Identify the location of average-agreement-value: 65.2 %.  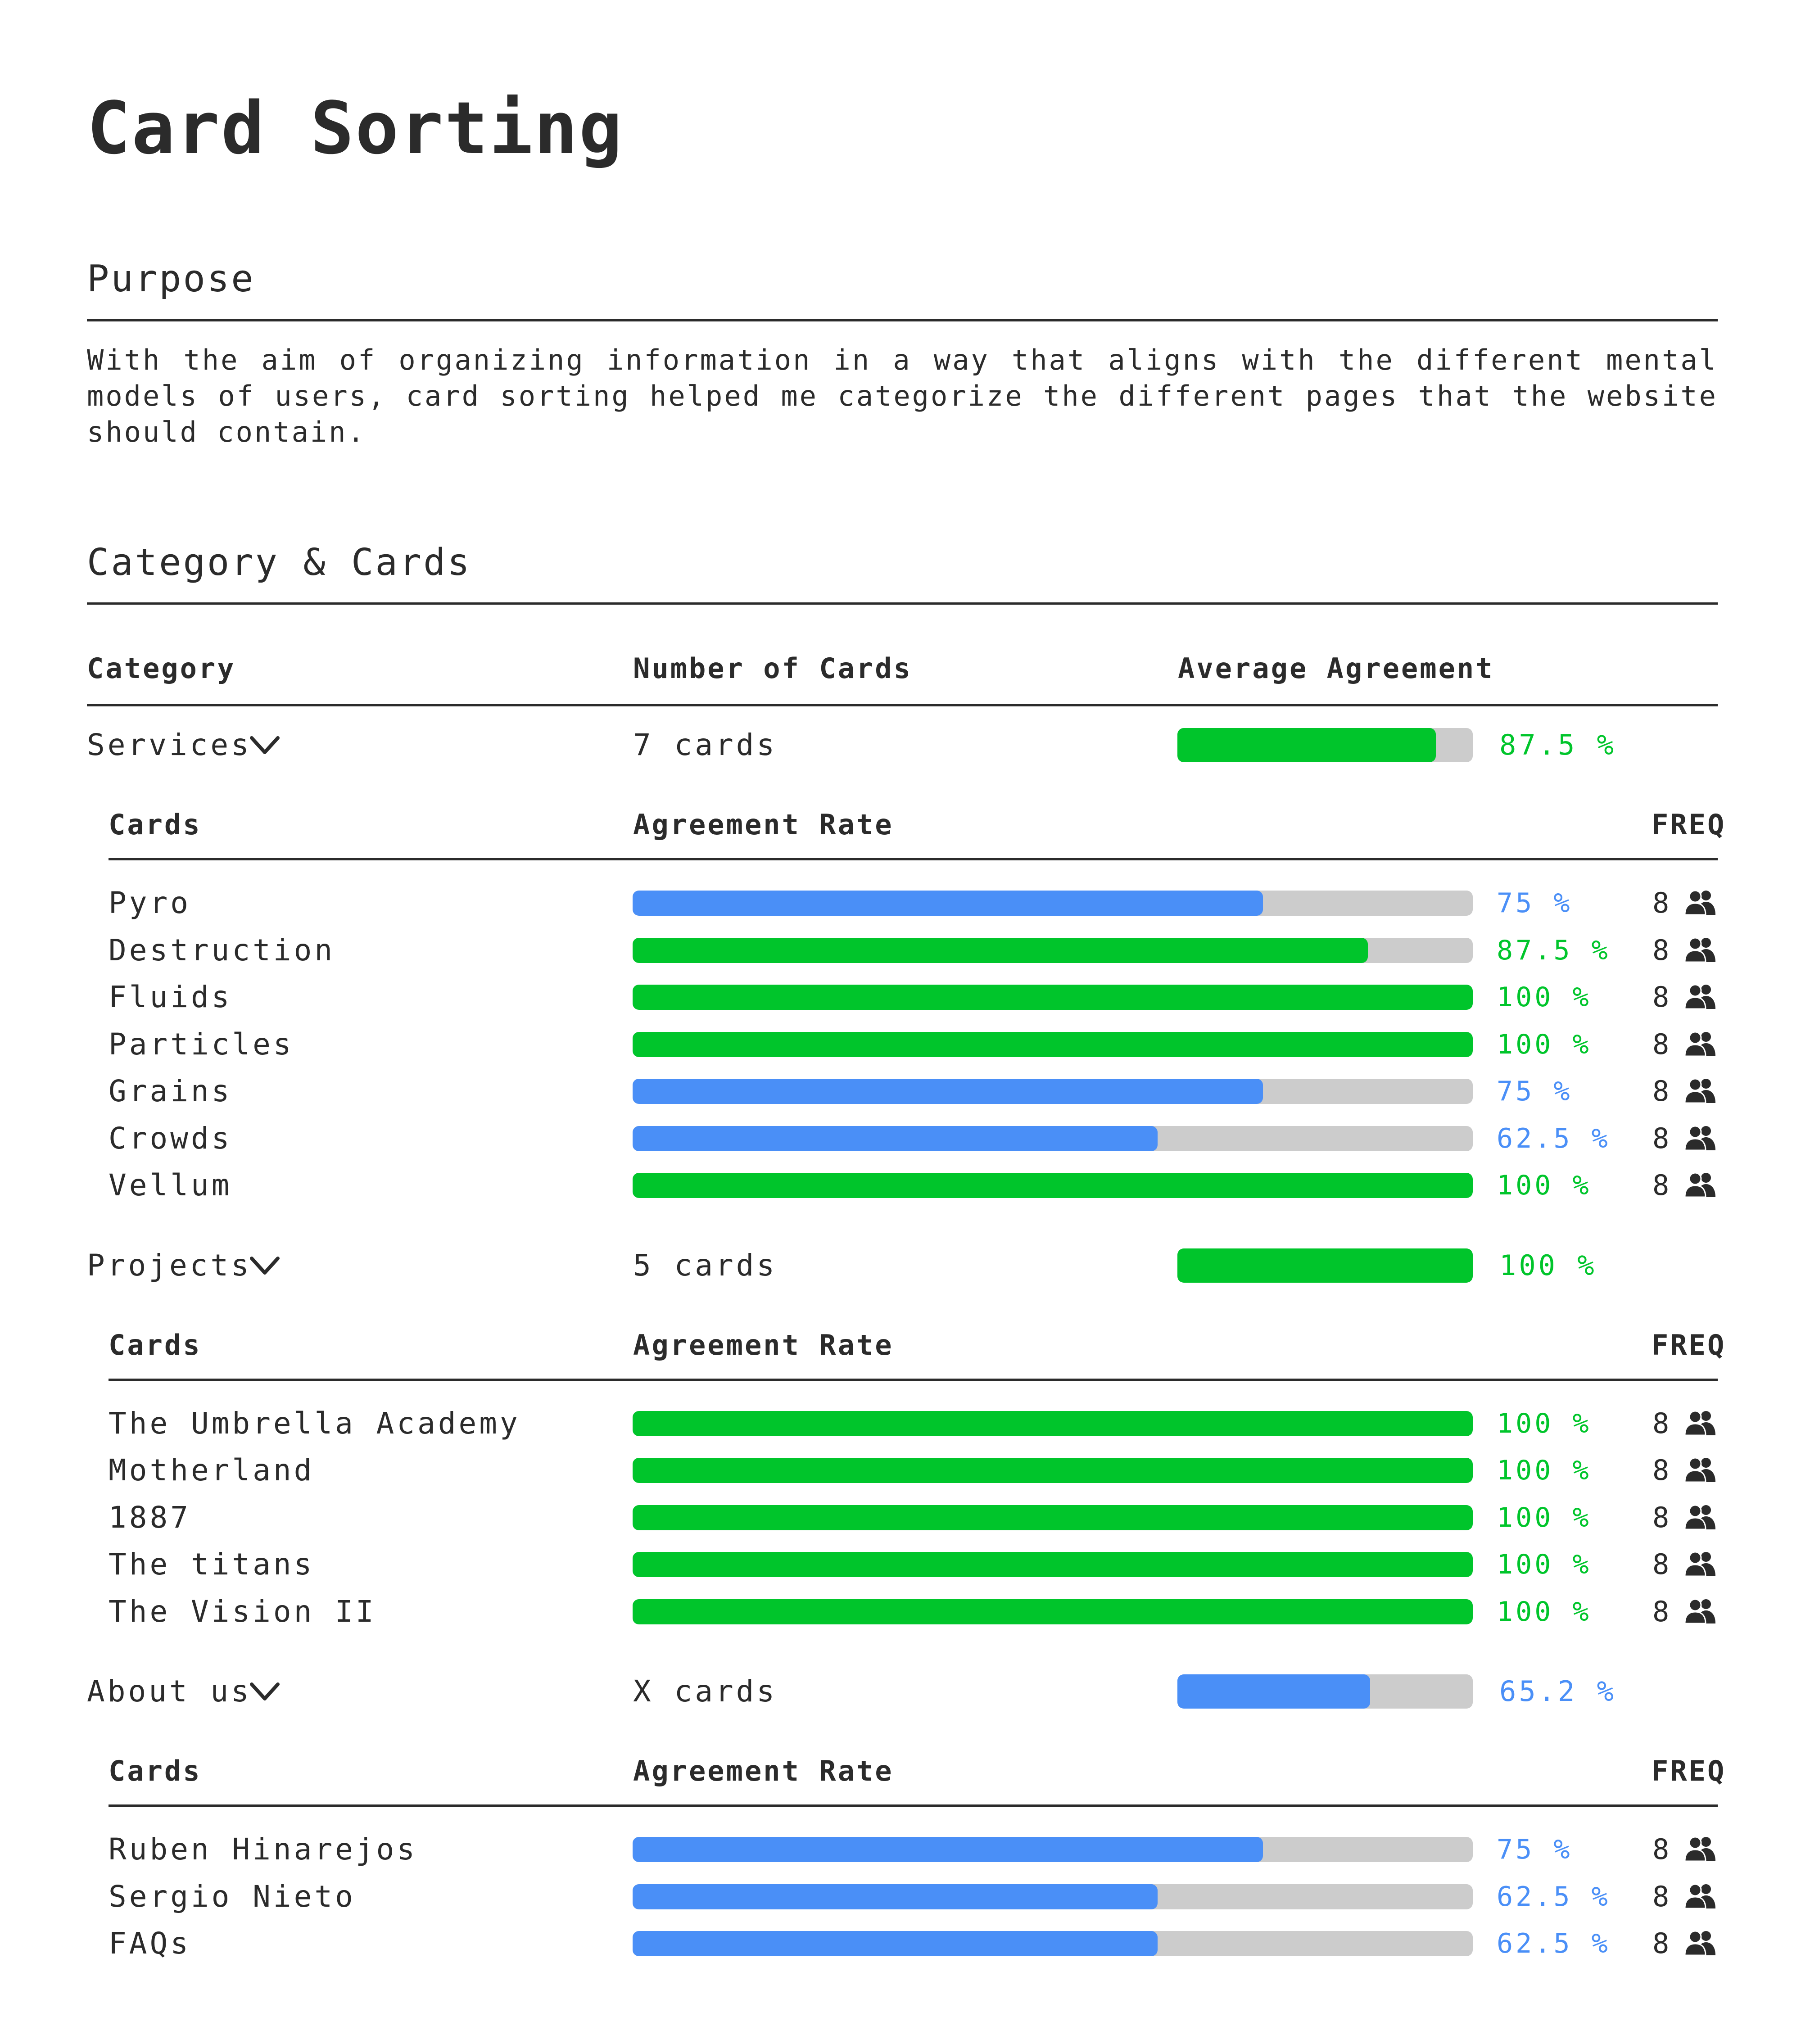
(1557, 1691).